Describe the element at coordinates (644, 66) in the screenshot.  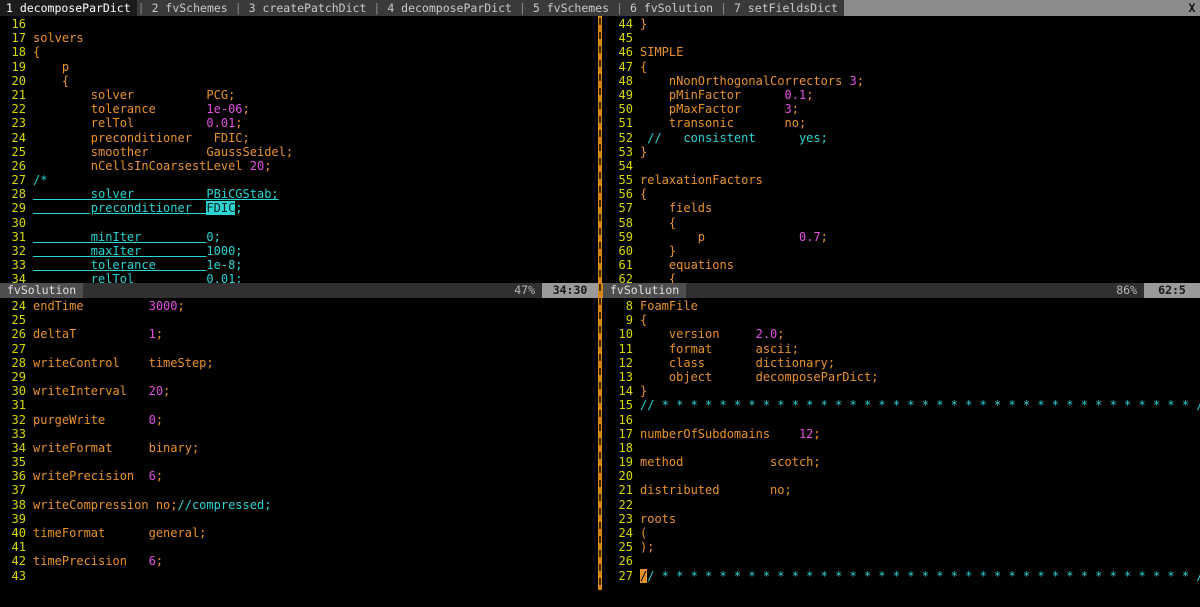
I see `code-text: {` at that location.